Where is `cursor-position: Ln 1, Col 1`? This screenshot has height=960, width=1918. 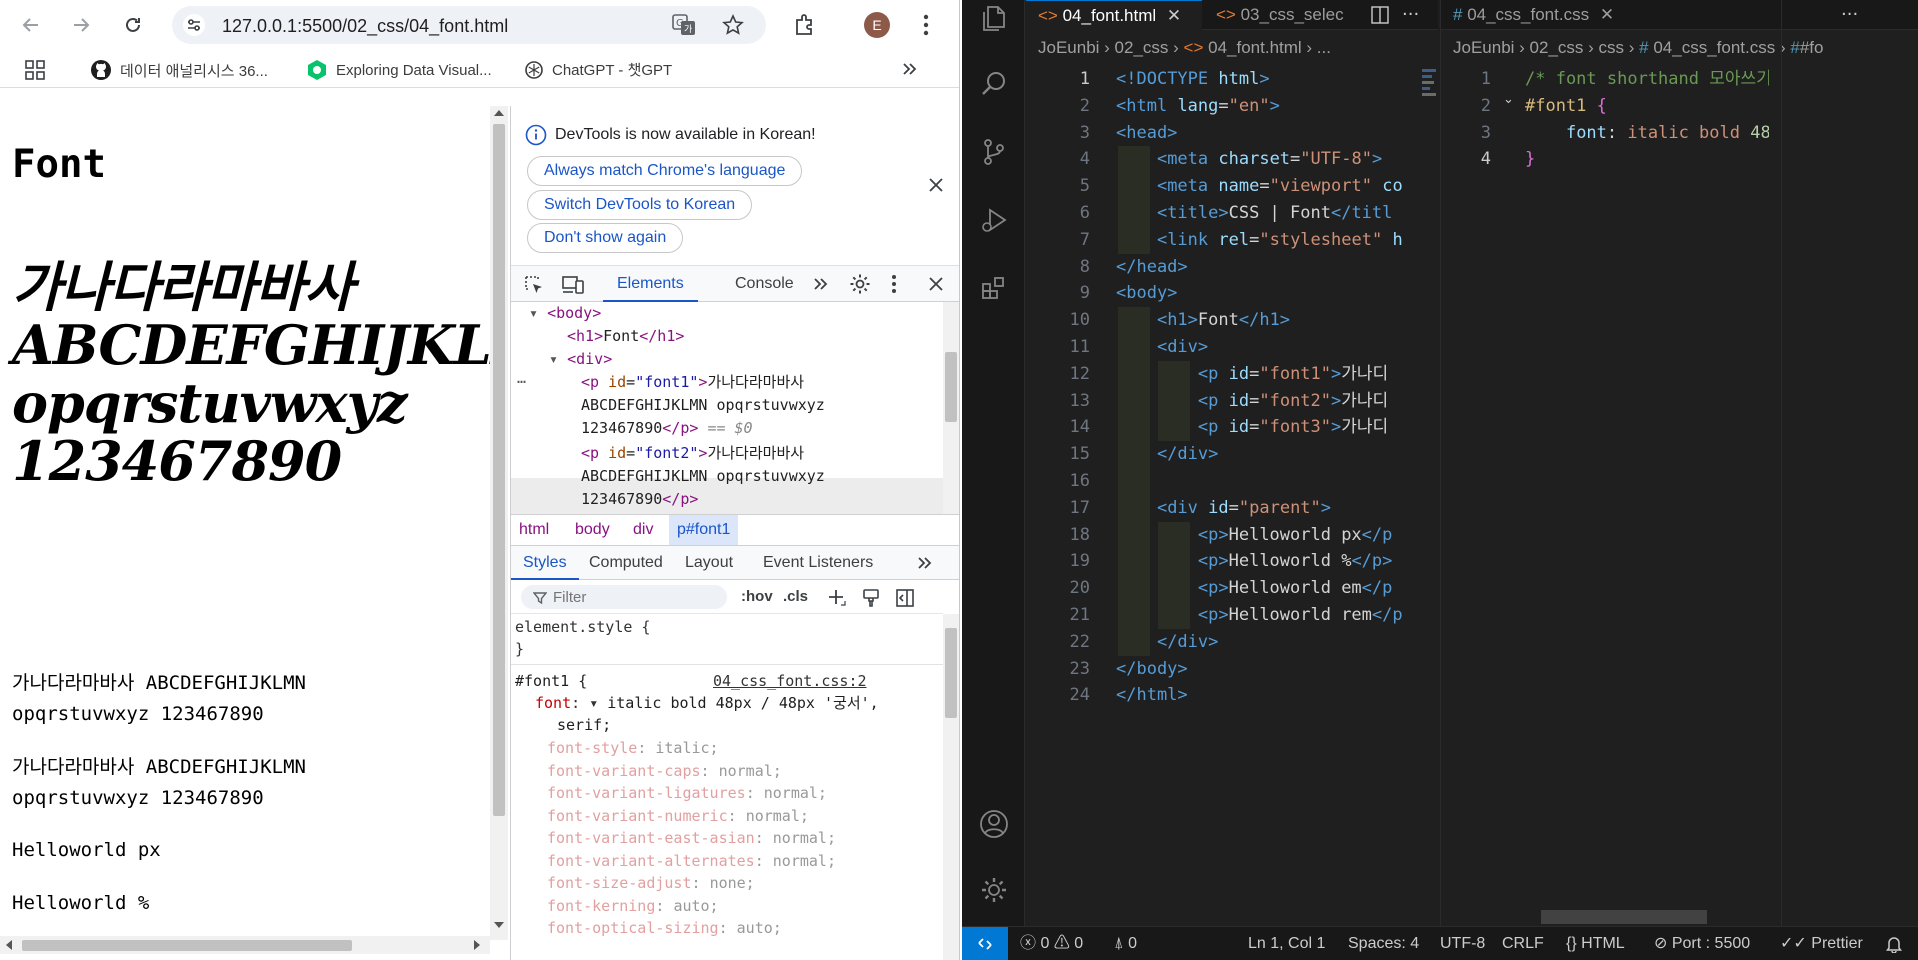
cursor-position: Ln 1, Col 1 is located at coordinates (1286, 943).